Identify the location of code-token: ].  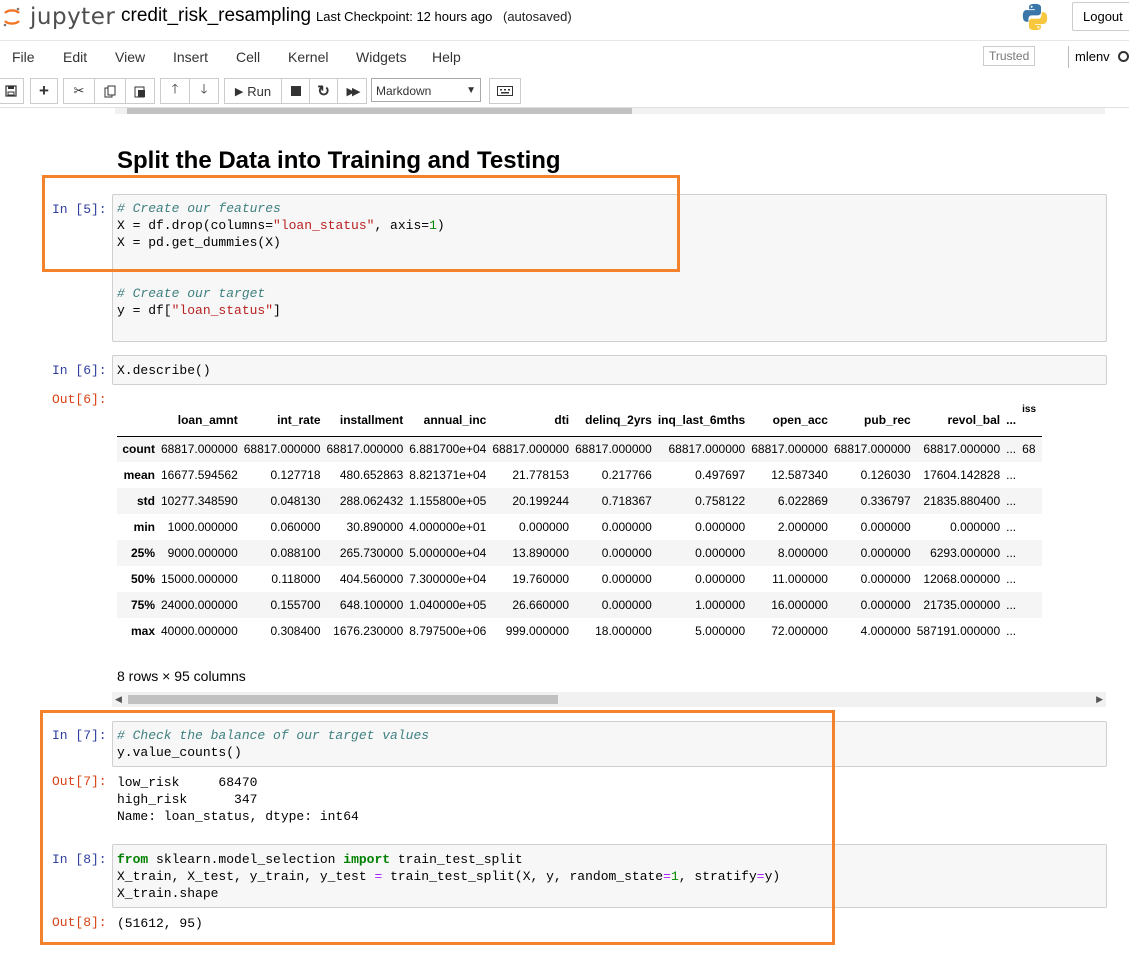
(277, 310).